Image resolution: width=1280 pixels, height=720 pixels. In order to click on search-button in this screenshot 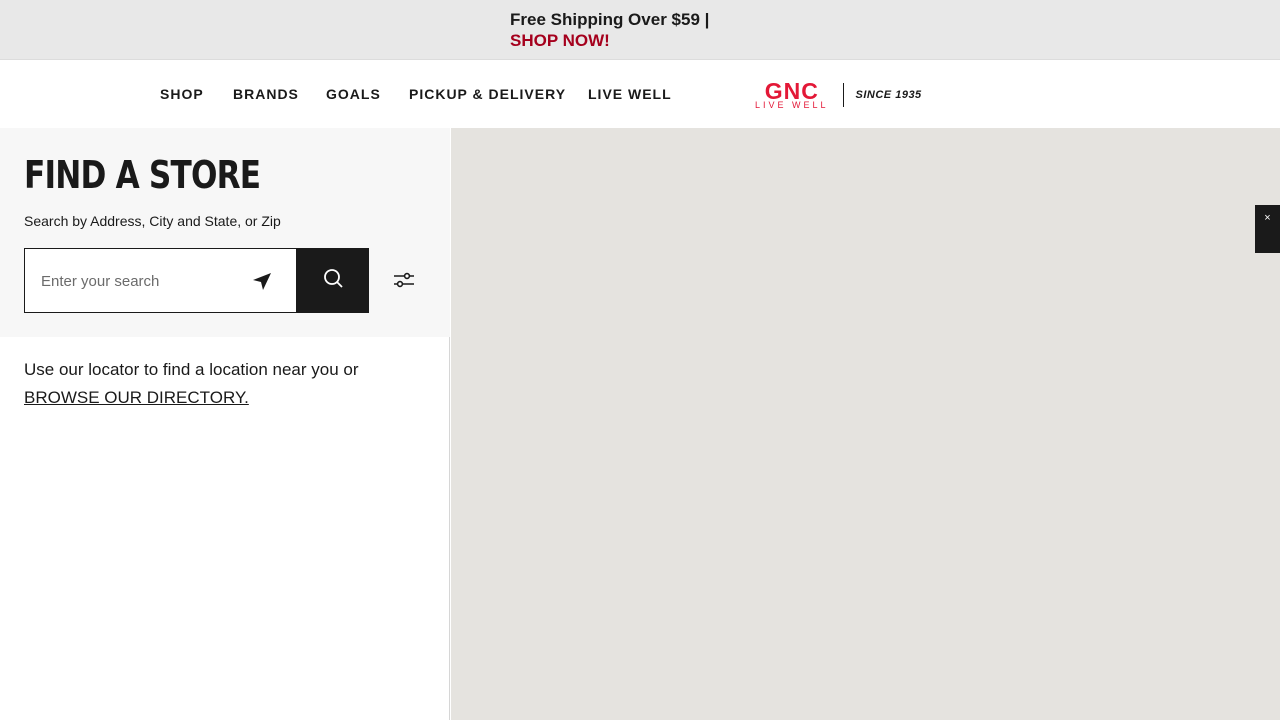, I will do `click(333, 280)`.